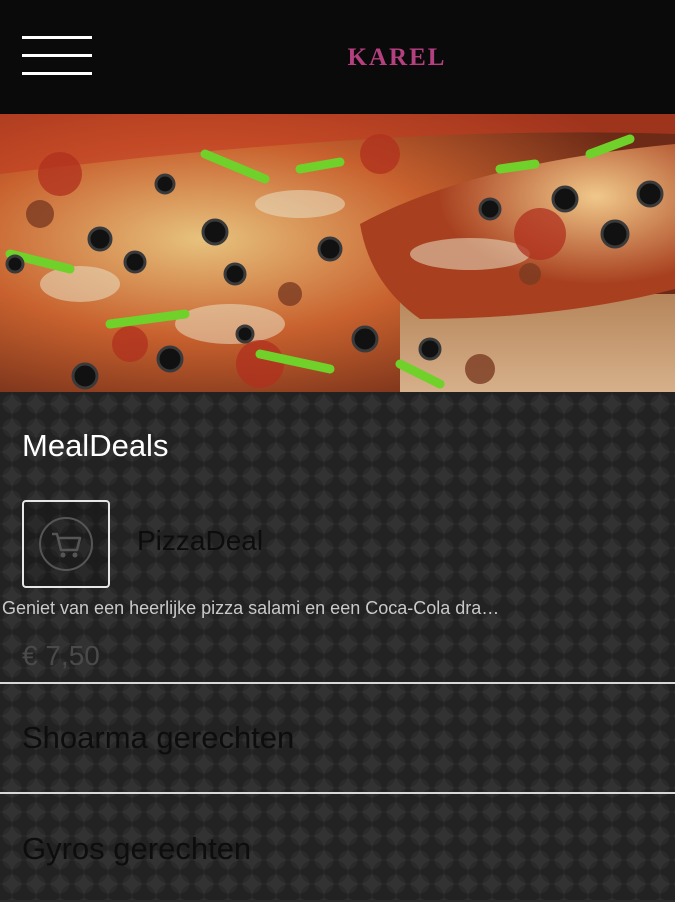 Image resolution: width=675 pixels, height=902 pixels. Describe the element at coordinates (397, 57) in the screenshot. I see `brand-title: KAREL` at that location.